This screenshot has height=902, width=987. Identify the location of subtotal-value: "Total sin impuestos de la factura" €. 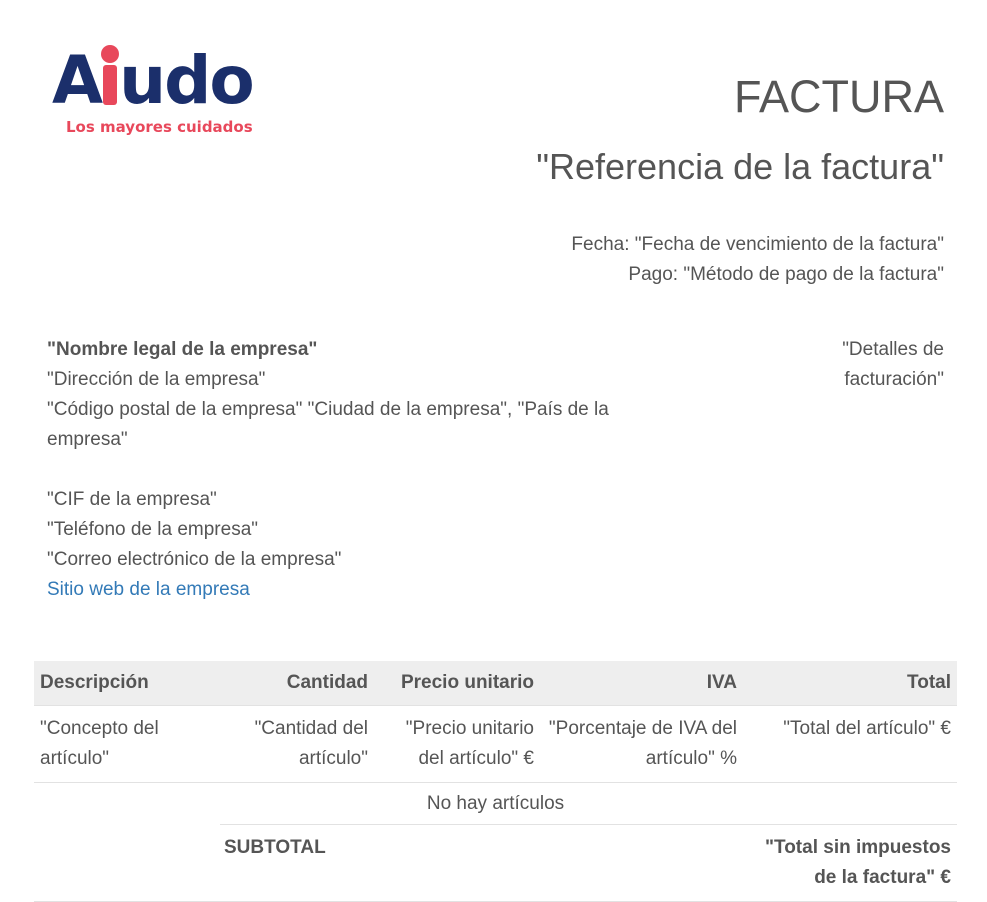
(748, 863).